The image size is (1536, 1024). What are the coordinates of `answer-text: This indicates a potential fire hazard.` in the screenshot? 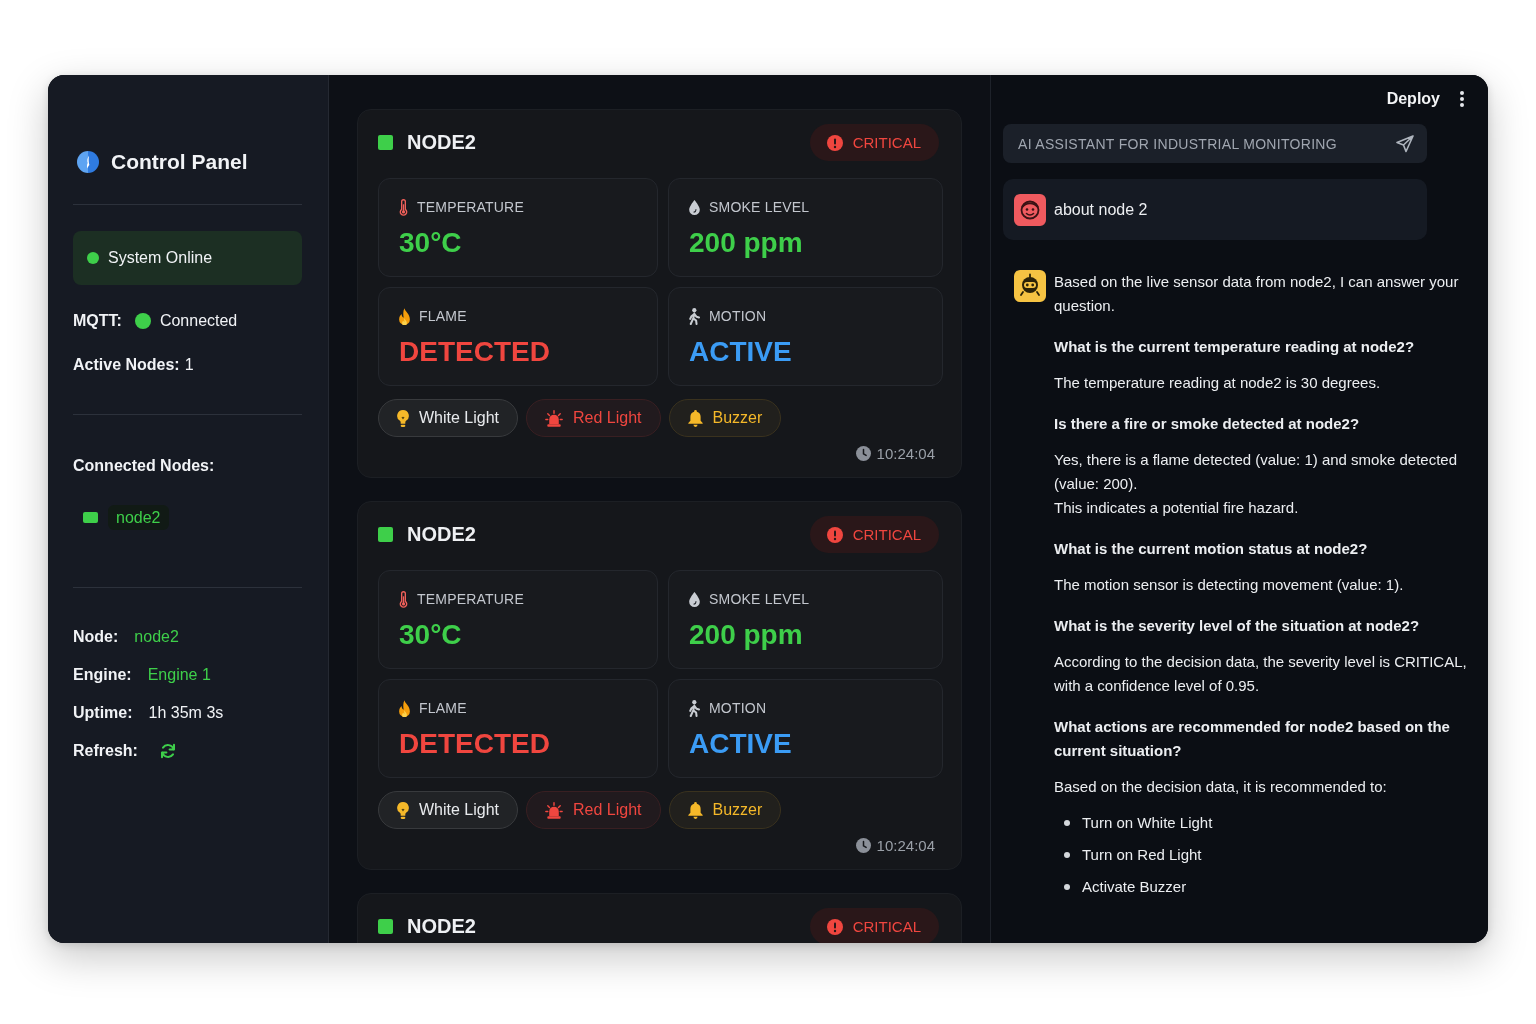 It's located at (1177, 508).